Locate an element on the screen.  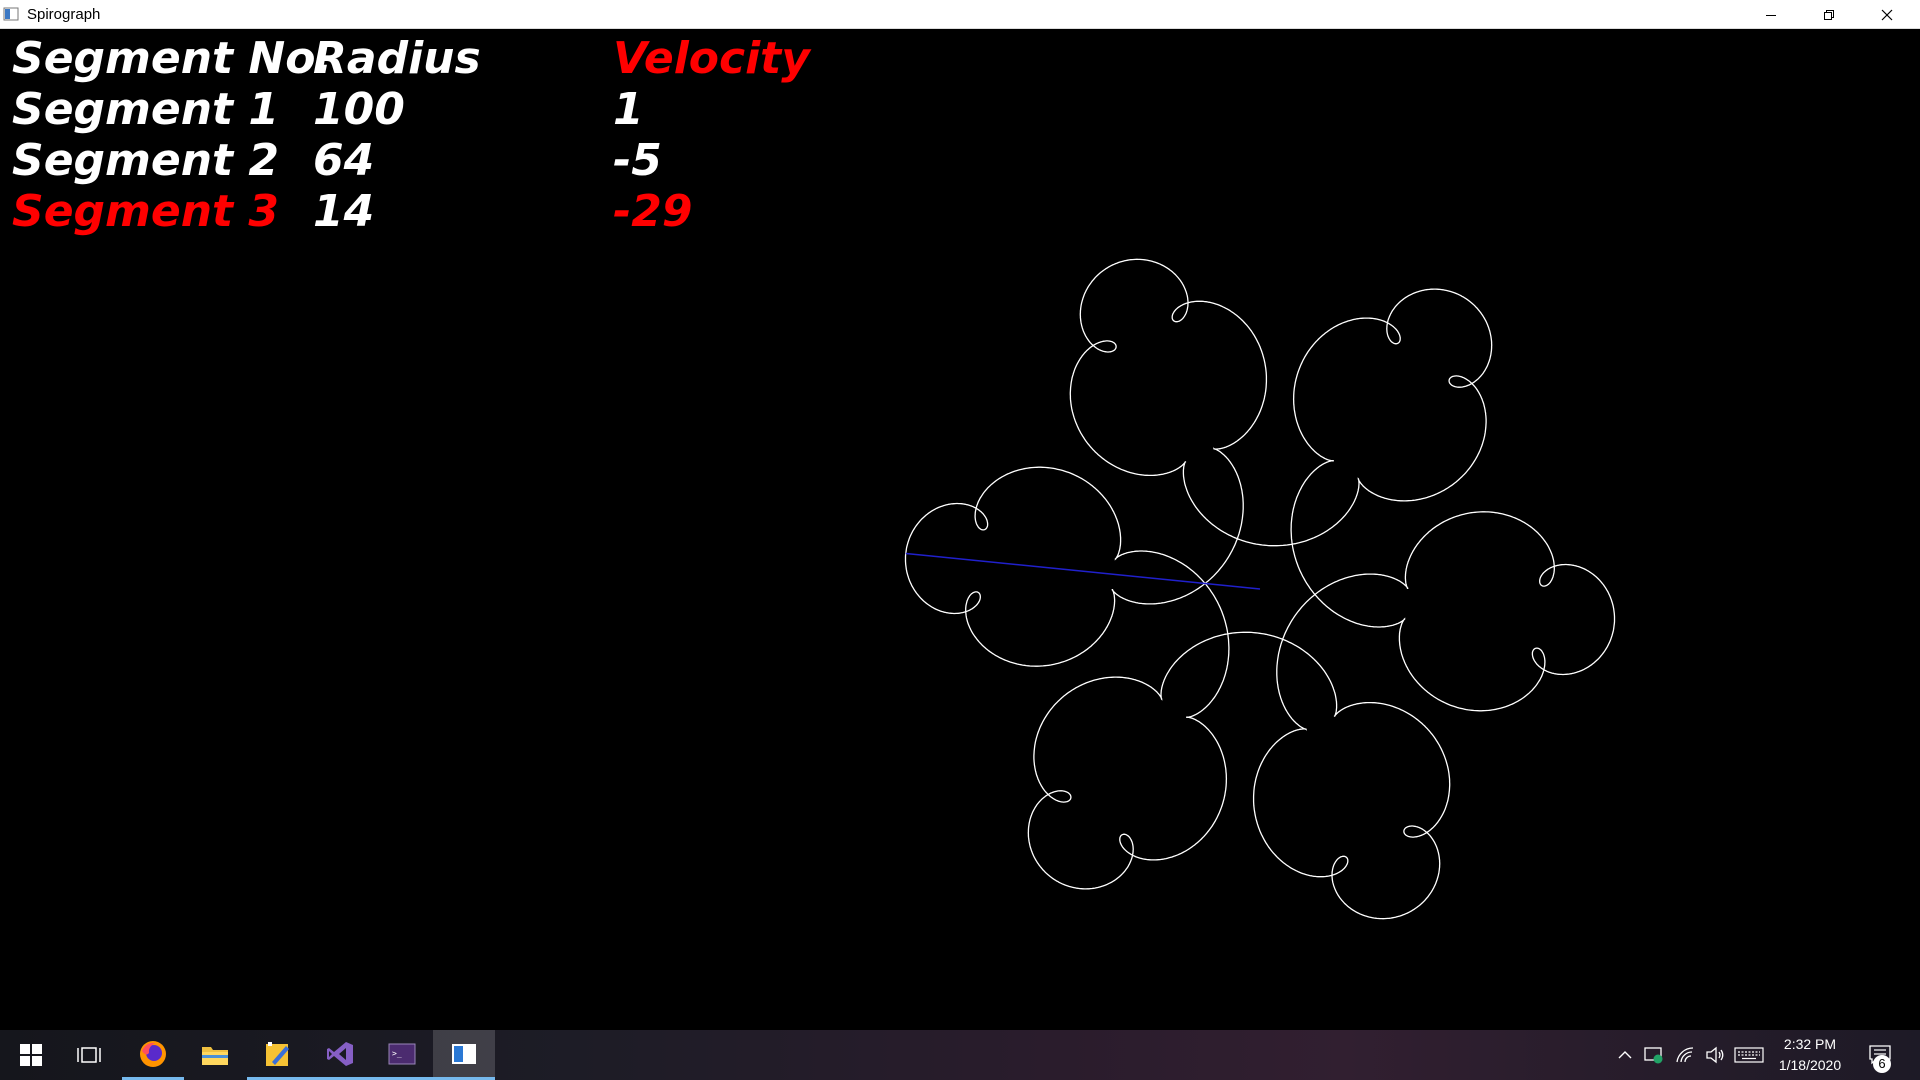
task-view-button is located at coordinates (89, 1055).